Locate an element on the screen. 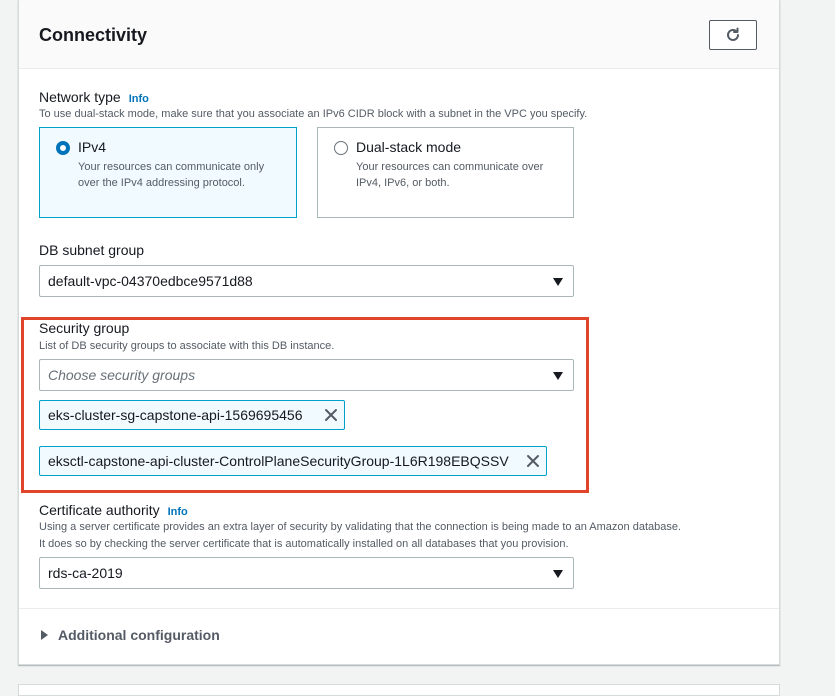  radio-ipv4 is located at coordinates (63, 148).